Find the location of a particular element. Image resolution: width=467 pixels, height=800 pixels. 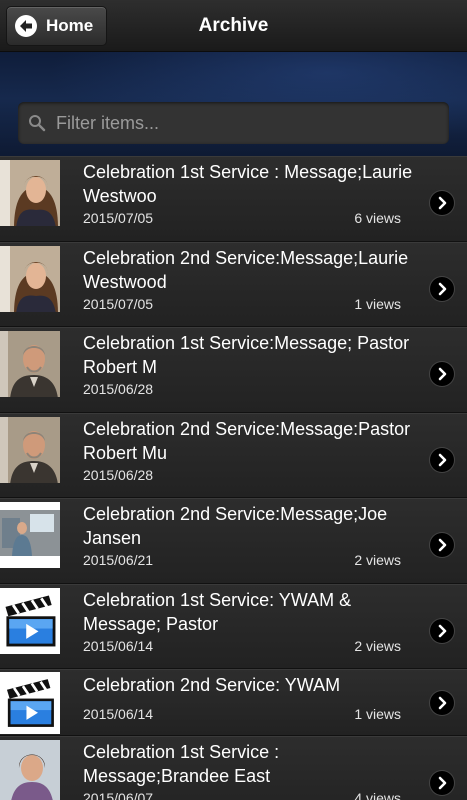

nav-bar: Home Archive is located at coordinates (233, 26).